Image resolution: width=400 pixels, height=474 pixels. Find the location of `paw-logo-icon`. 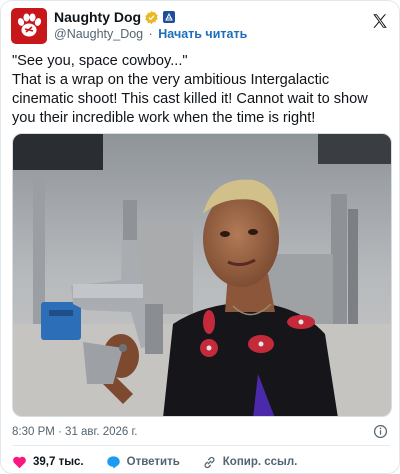

paw-logo-icon is located at coordinates (29, 25).